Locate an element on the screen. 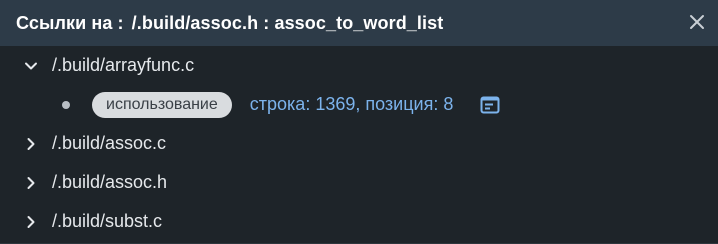 The width and height of the screenshot is (718, 244). file-label: /.build/assoc.c is located at coordinates (109, 143).